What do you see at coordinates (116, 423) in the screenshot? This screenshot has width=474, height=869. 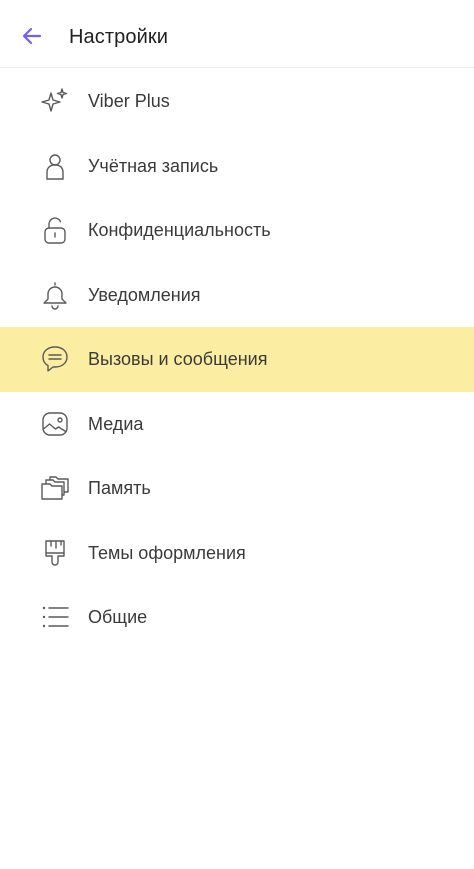 I see `menu-item-label: Медиа` at bounding box center [116, 423].